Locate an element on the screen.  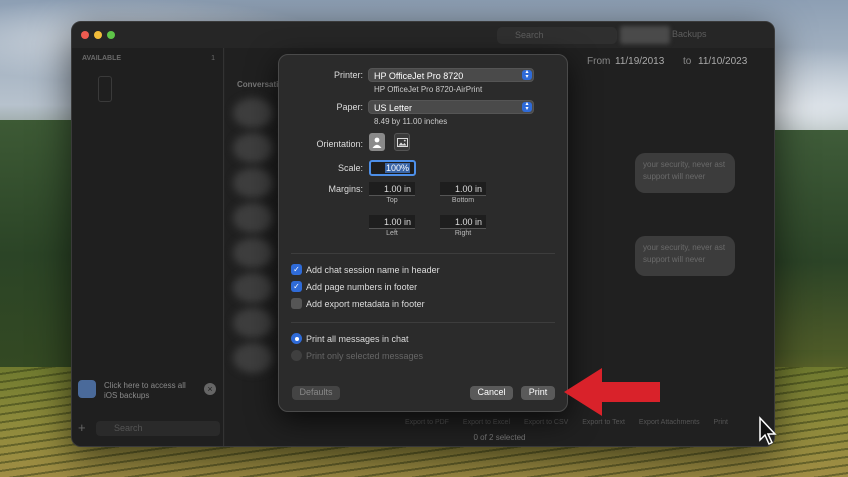
close-icon: × is located at coordinates (210, 389).